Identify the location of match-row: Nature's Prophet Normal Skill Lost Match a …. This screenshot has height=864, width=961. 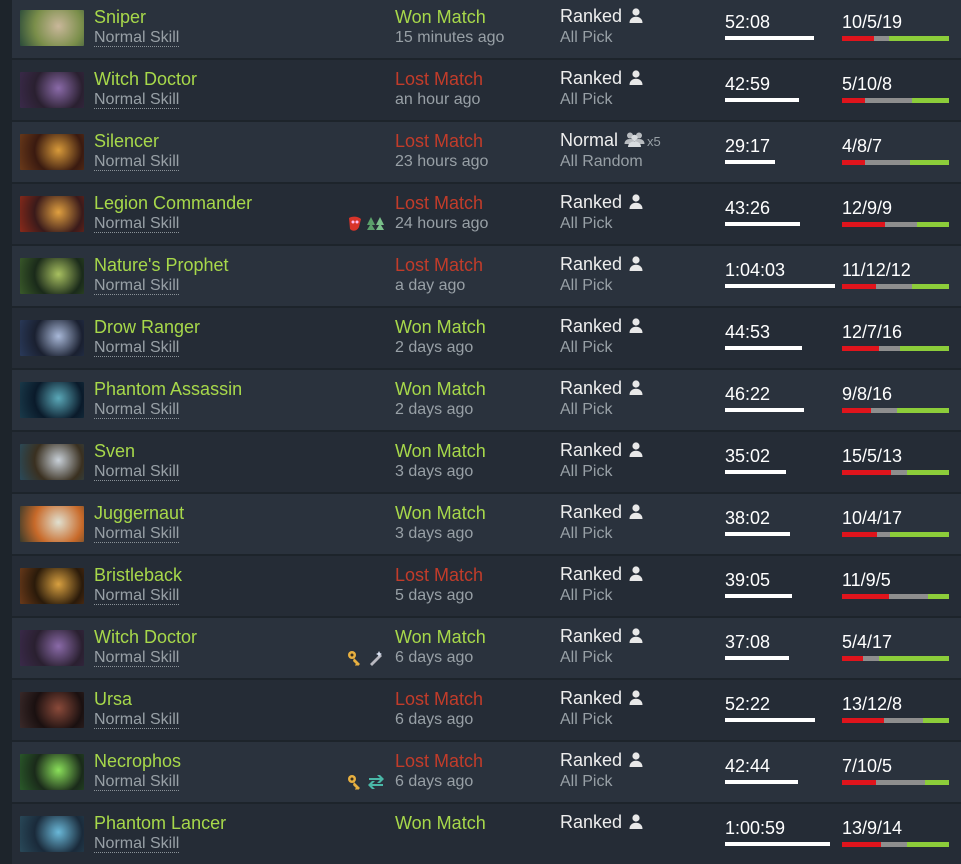
(486, 276).